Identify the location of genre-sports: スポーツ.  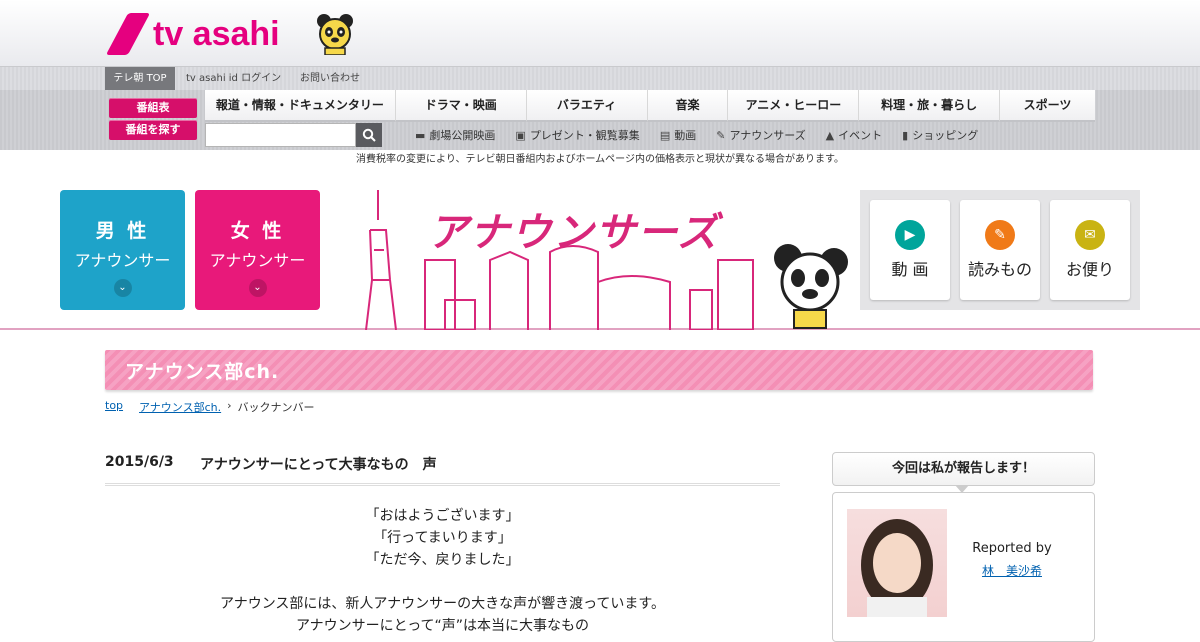
(1047, 106).